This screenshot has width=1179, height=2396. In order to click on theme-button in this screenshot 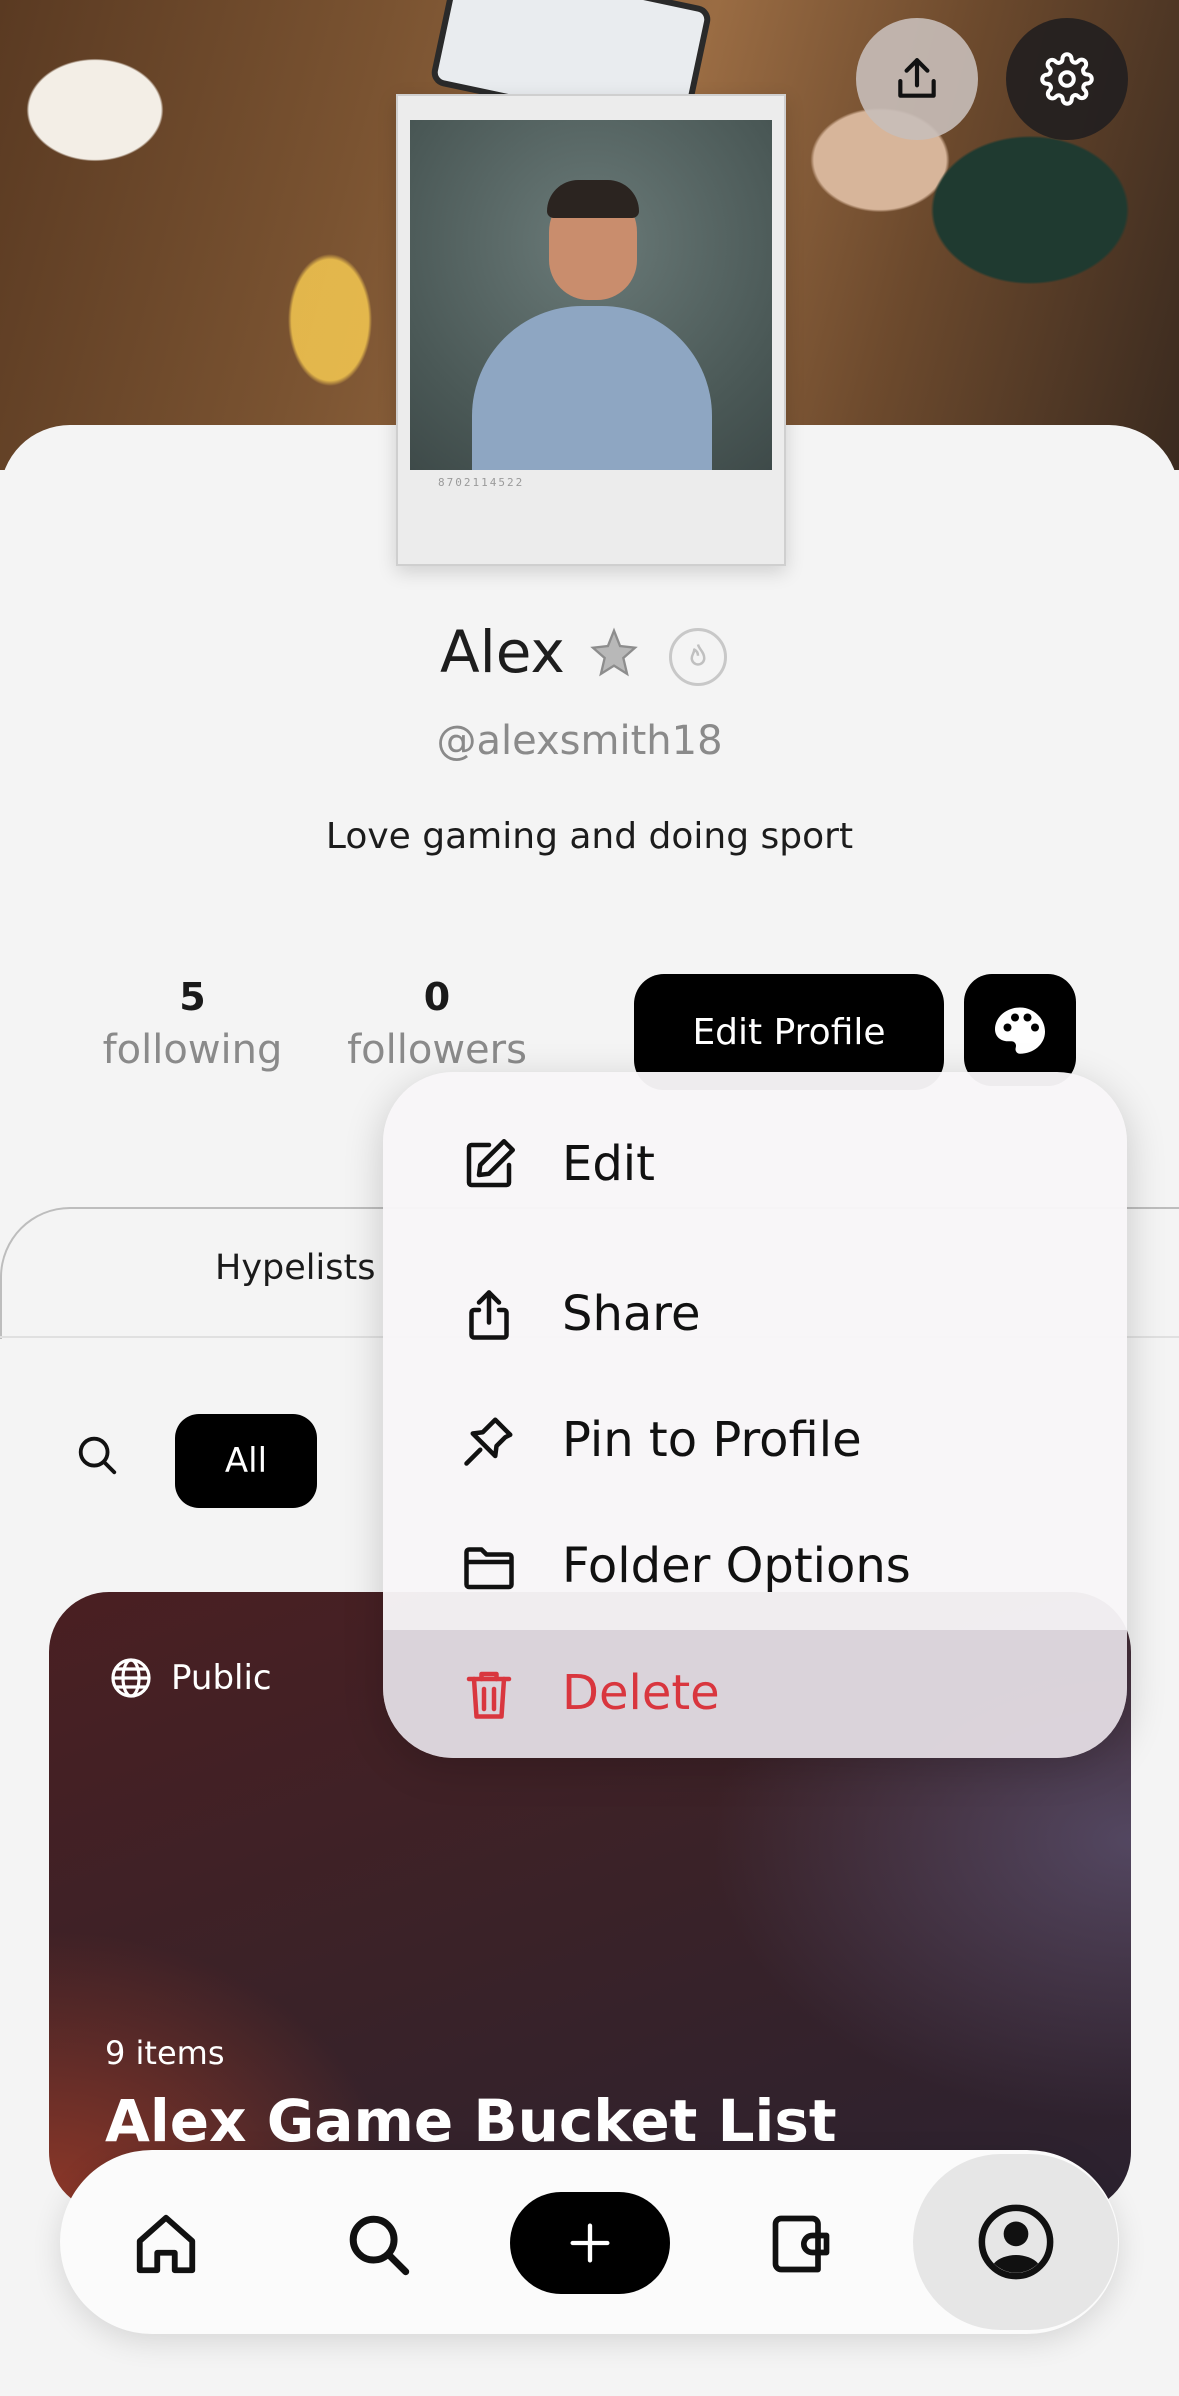, I will do `click(1020, 1030)`.